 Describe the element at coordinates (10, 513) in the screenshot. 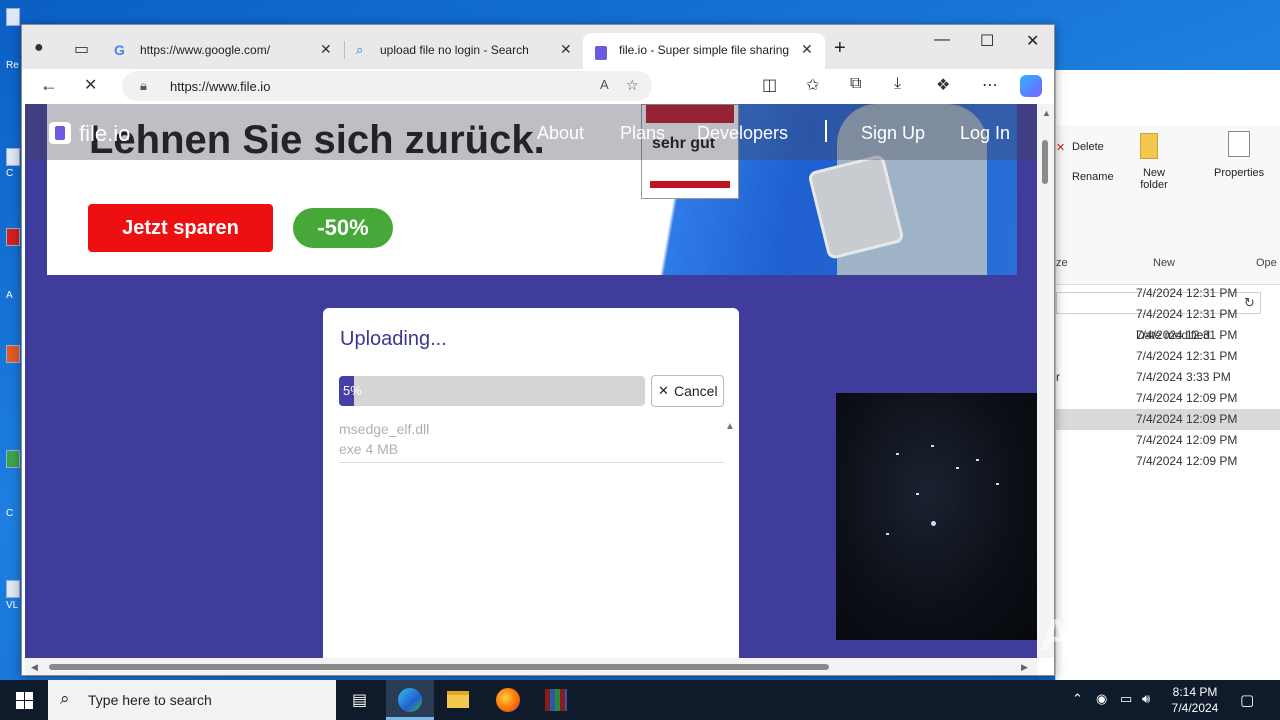

I see `desktop-label: C` at that location.